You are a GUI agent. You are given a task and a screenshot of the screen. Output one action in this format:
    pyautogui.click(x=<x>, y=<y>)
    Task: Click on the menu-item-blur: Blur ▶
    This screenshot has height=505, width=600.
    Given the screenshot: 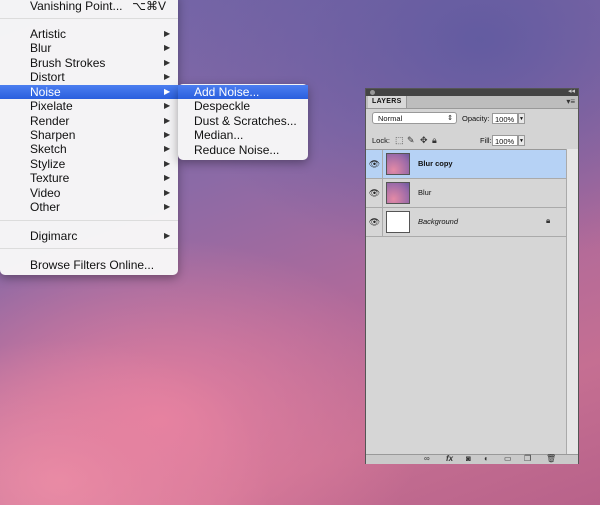 What is the action you would take?
    pyautogui.click(x=89, y=48)
    